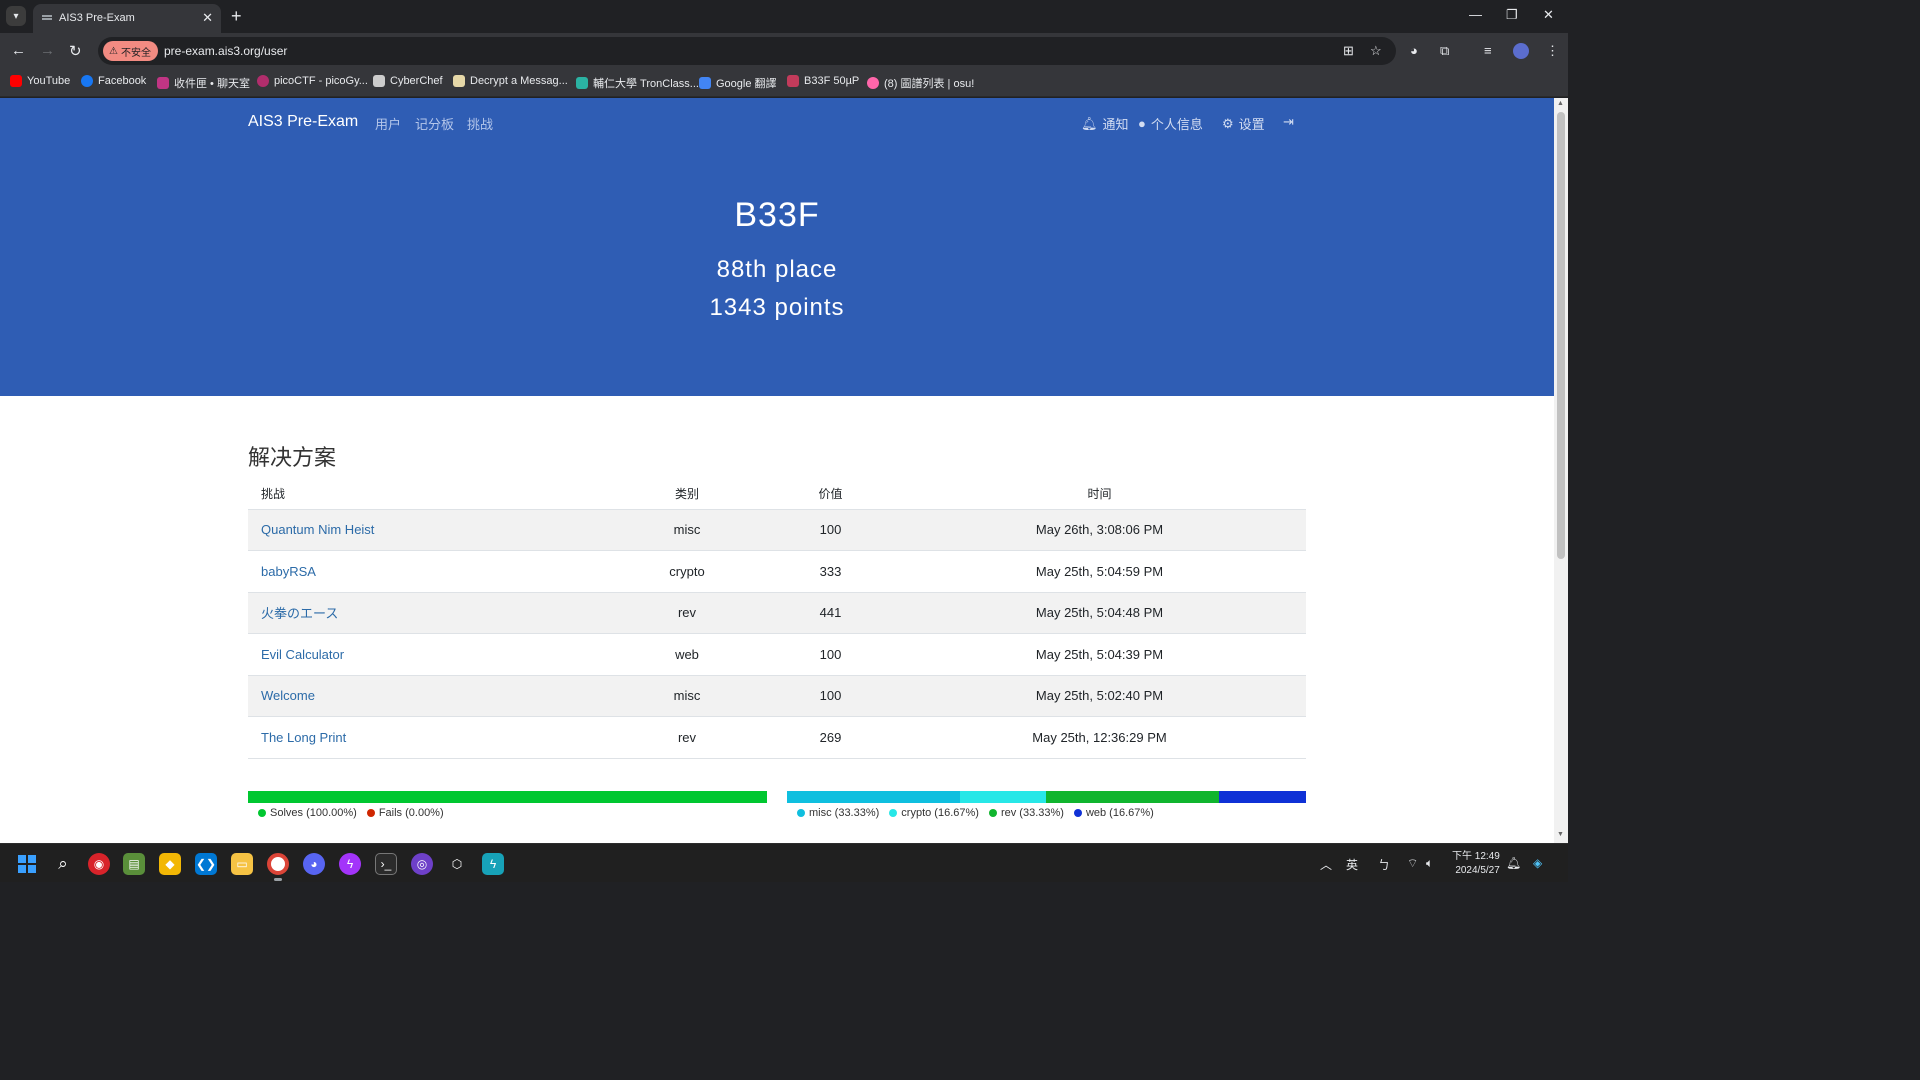  What do you see at coordinates (1142, 123) in the screenshot?
I see `user-circle-icon: ●` at bounding box center [1142, 123].